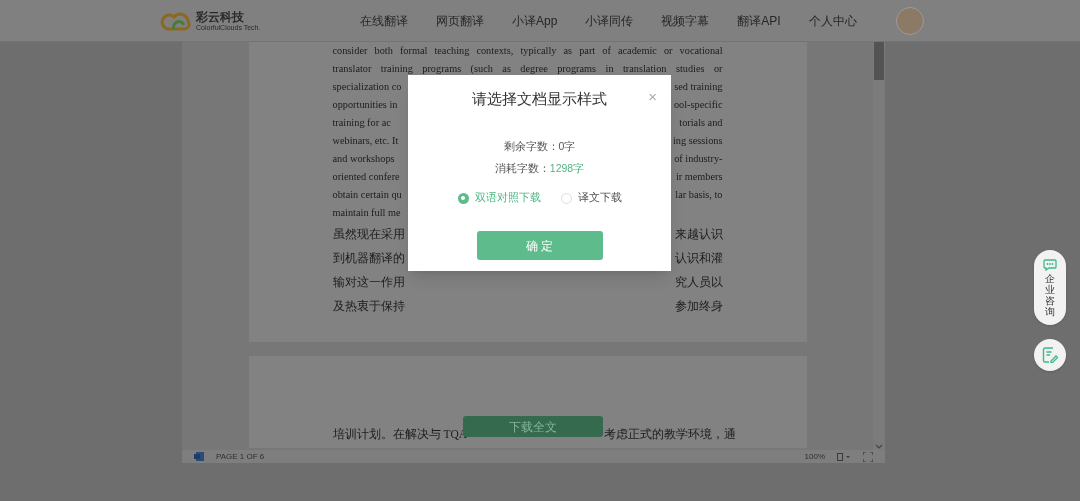 This screenshot has width=1080, height=501. What do you see at coordinates (220, 16) in the screenshot?
I see `logo-name: 彩云科技` at bounding box center [220, 16].